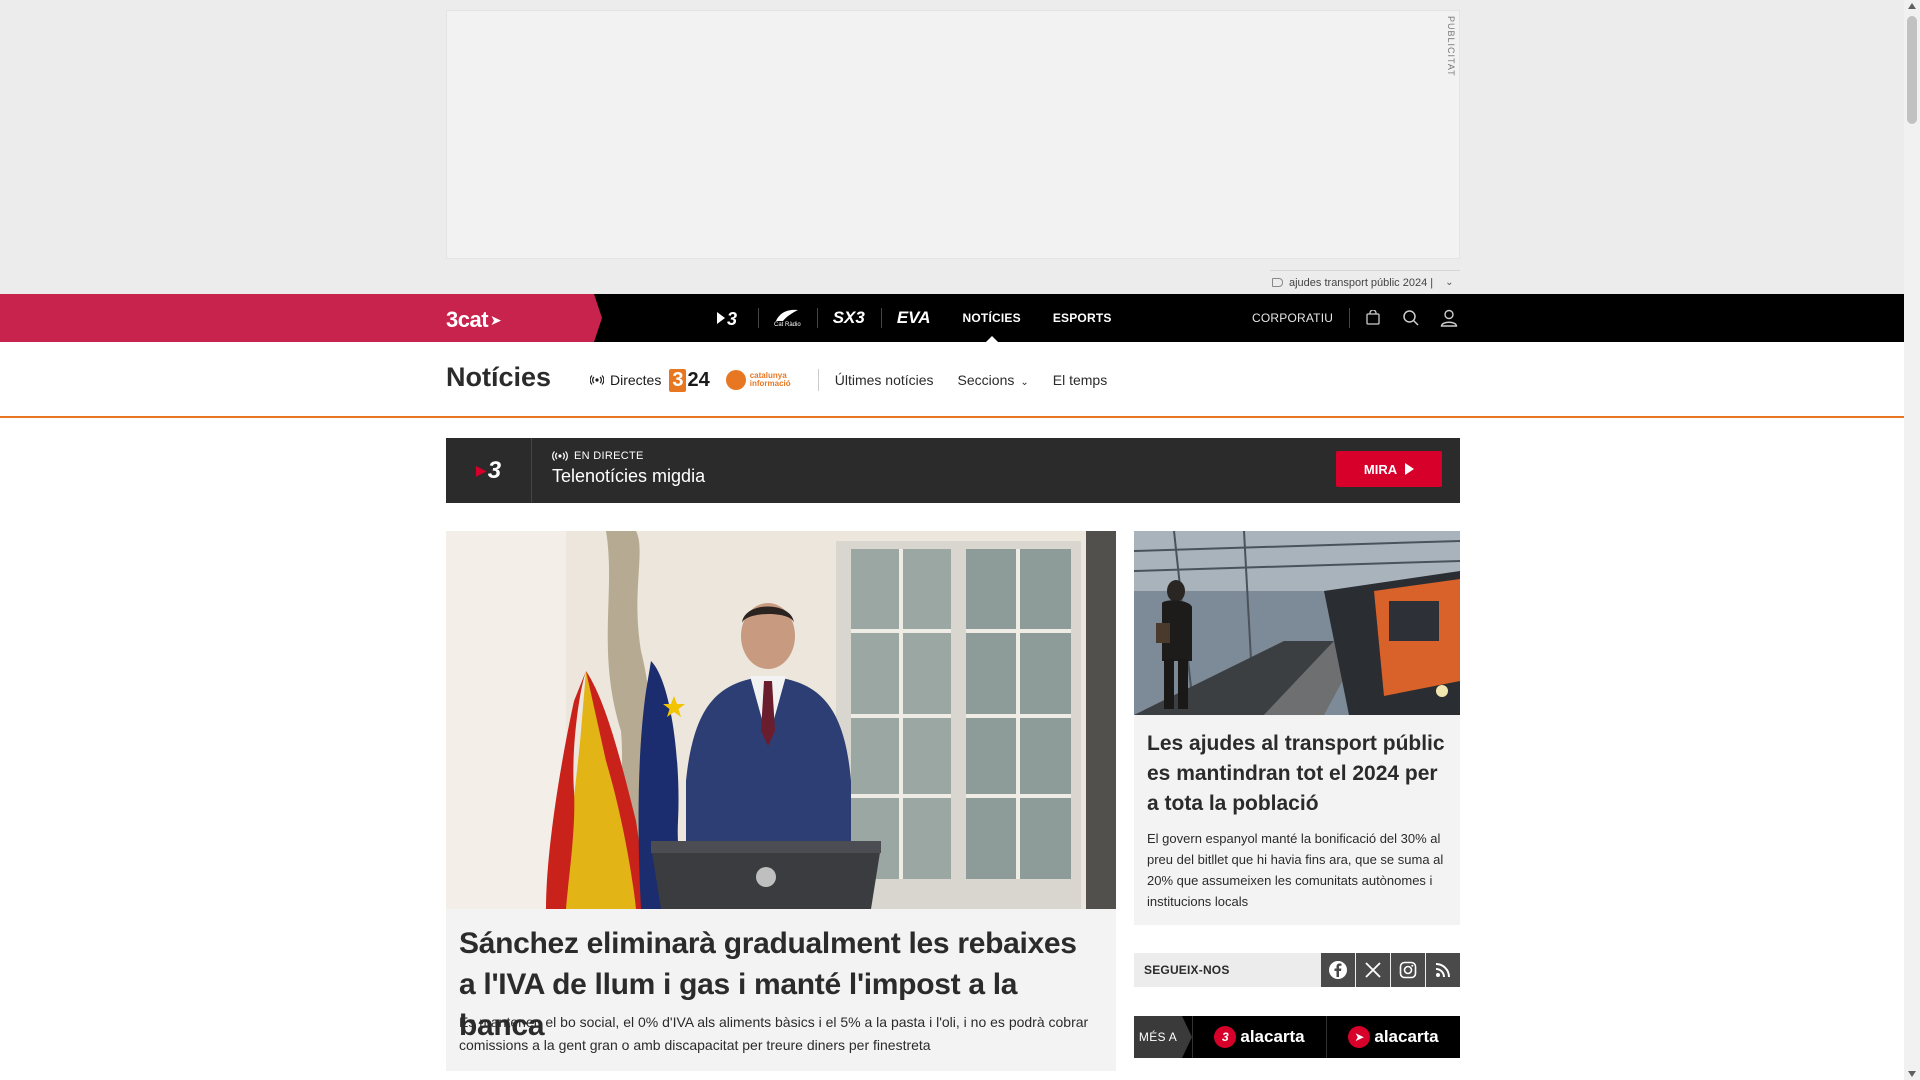 Image resolution: width=1920 pixels, height=1080 pixels. I want to click on divider, so click(818, 380).